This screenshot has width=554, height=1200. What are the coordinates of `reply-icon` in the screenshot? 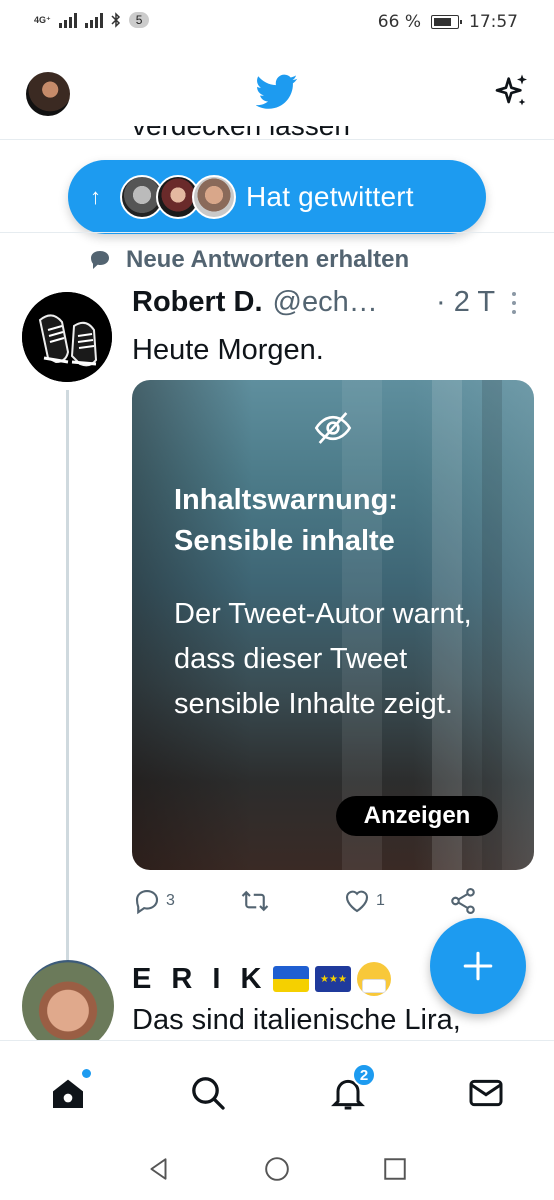 It's located at (147, 902).